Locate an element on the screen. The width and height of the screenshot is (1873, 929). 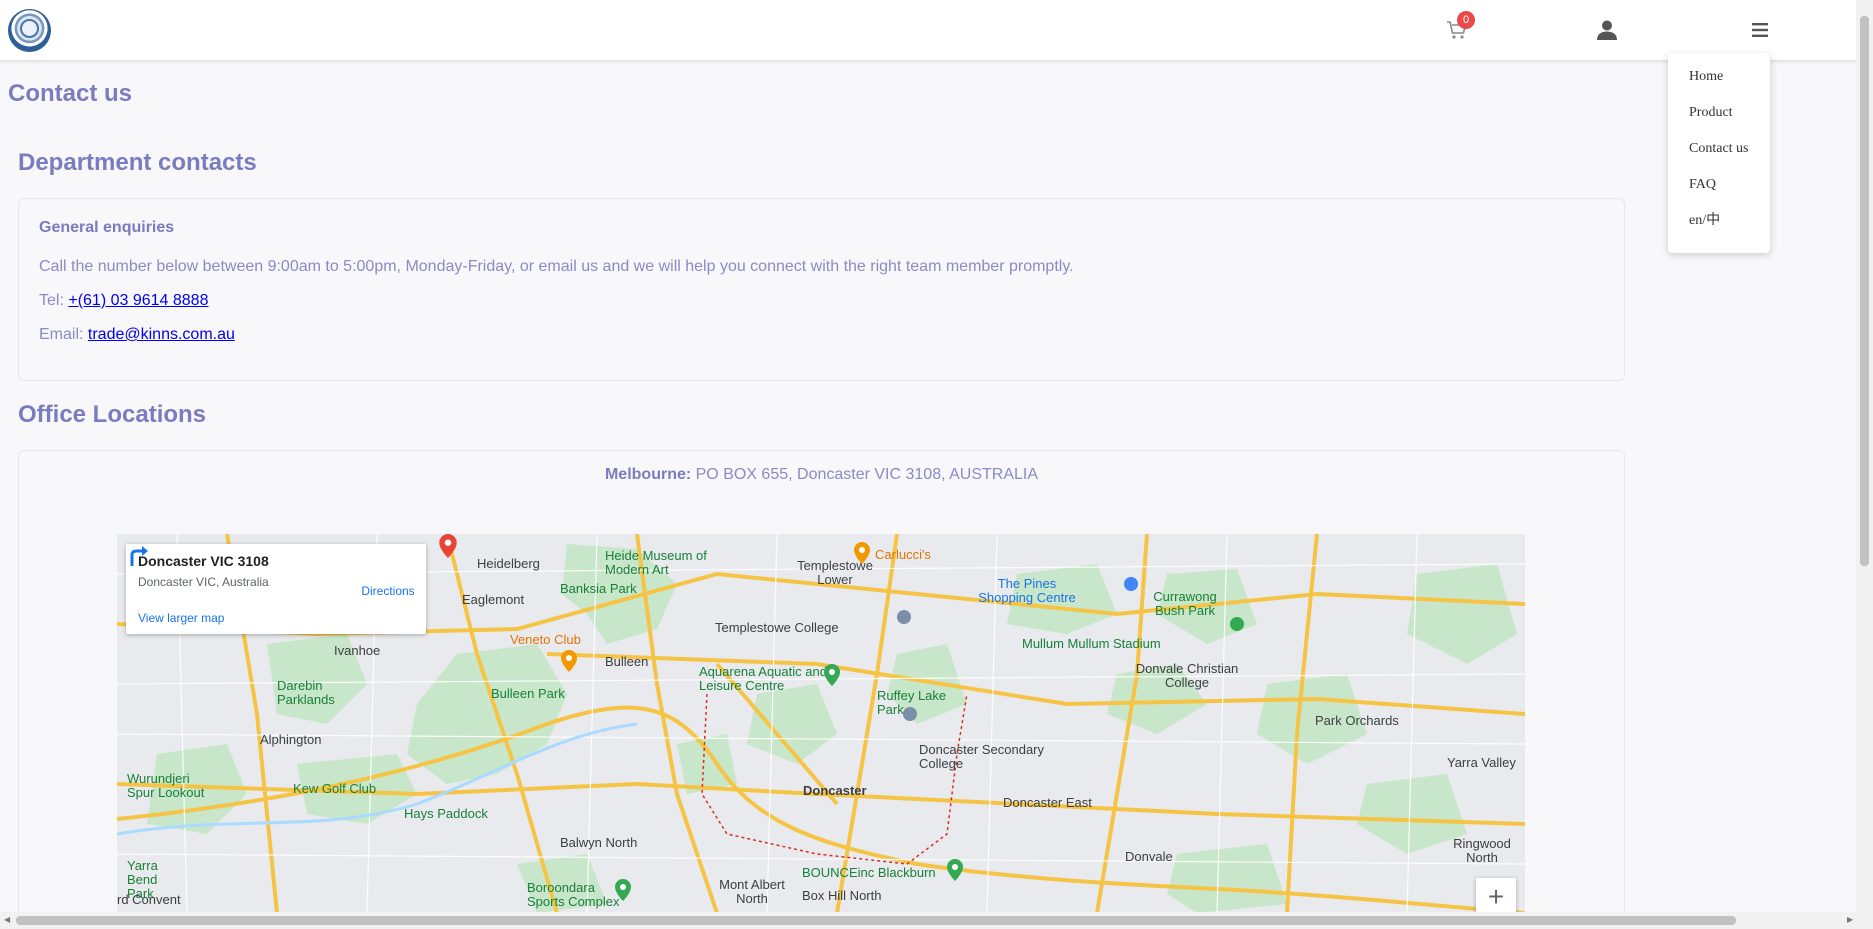
menu-item-language: en/中 is located at coordinates (1719, 231).